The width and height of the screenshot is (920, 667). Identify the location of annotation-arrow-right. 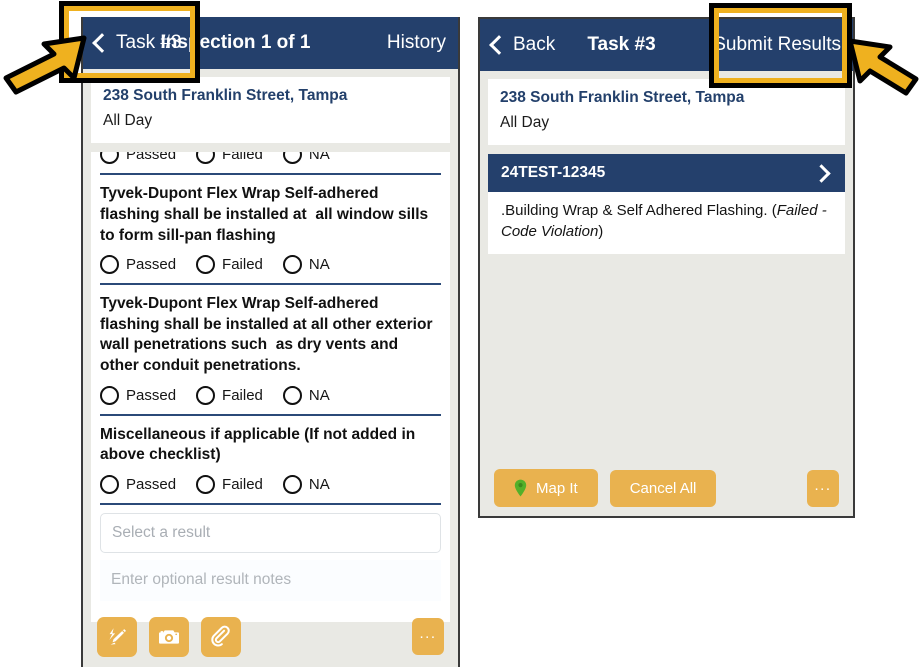
(883, 68).